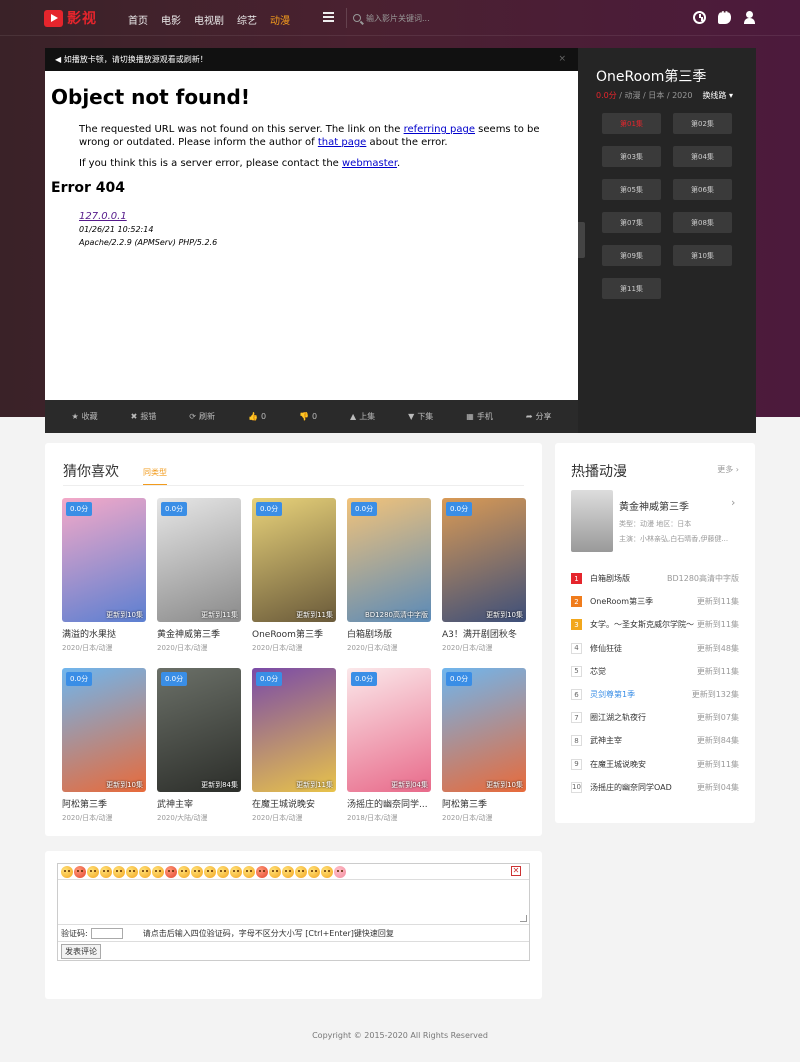 The width and height of the screenshot is (800, 1062). Describe the element at coordinates (610, 578) in the screenshot. I see `hot-item-name: 白箱剧场版` at that location.